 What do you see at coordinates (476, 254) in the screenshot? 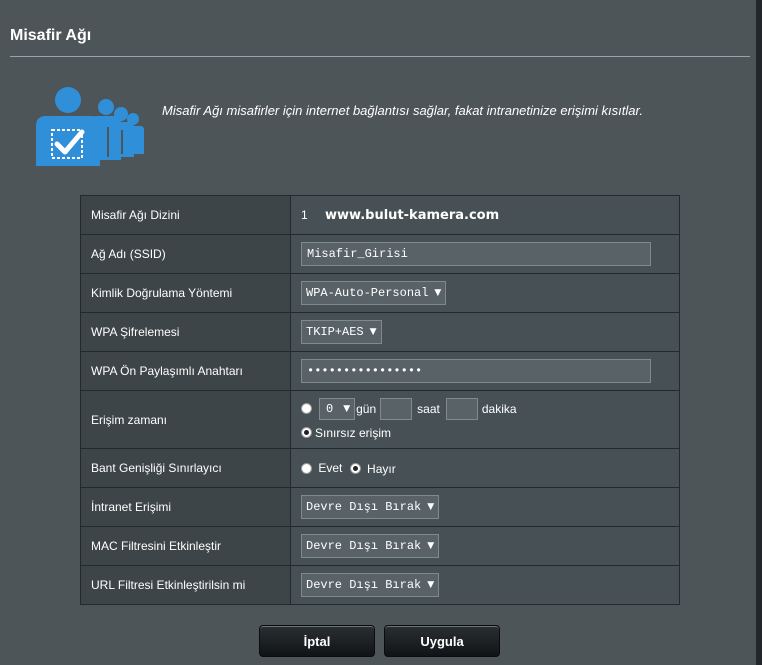
I see `ssid-input: Misafir_Girisi` at bounding box center [476, 254].